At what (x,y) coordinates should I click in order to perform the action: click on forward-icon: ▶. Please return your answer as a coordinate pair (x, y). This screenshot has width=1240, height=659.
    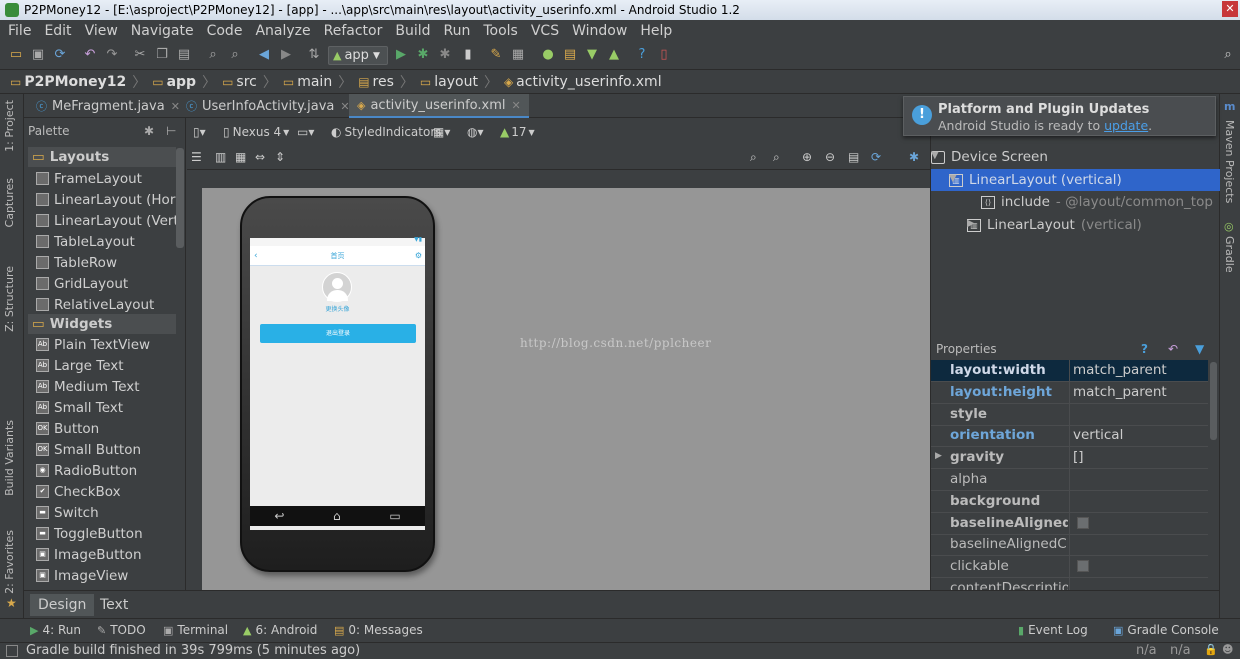
    Looking at the image, I should click on (286, 55).